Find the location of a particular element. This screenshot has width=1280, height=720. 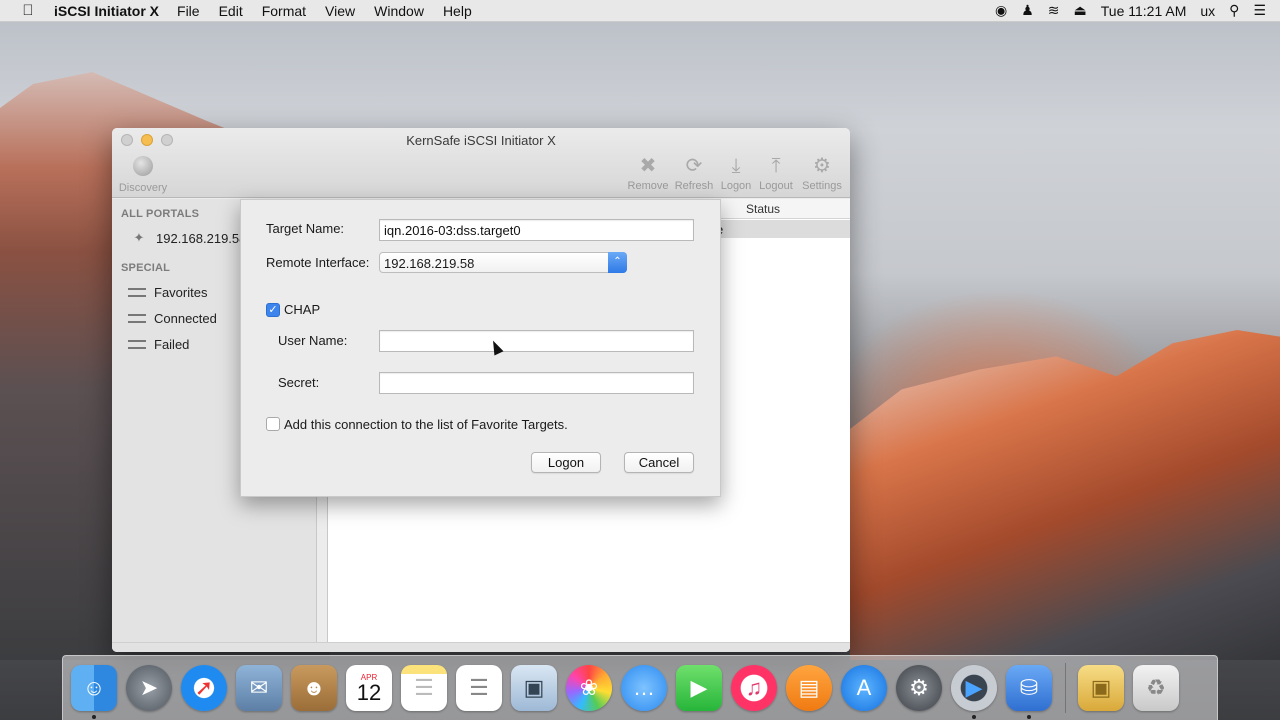

menu-window: Window is located at coordinates (399, 11).